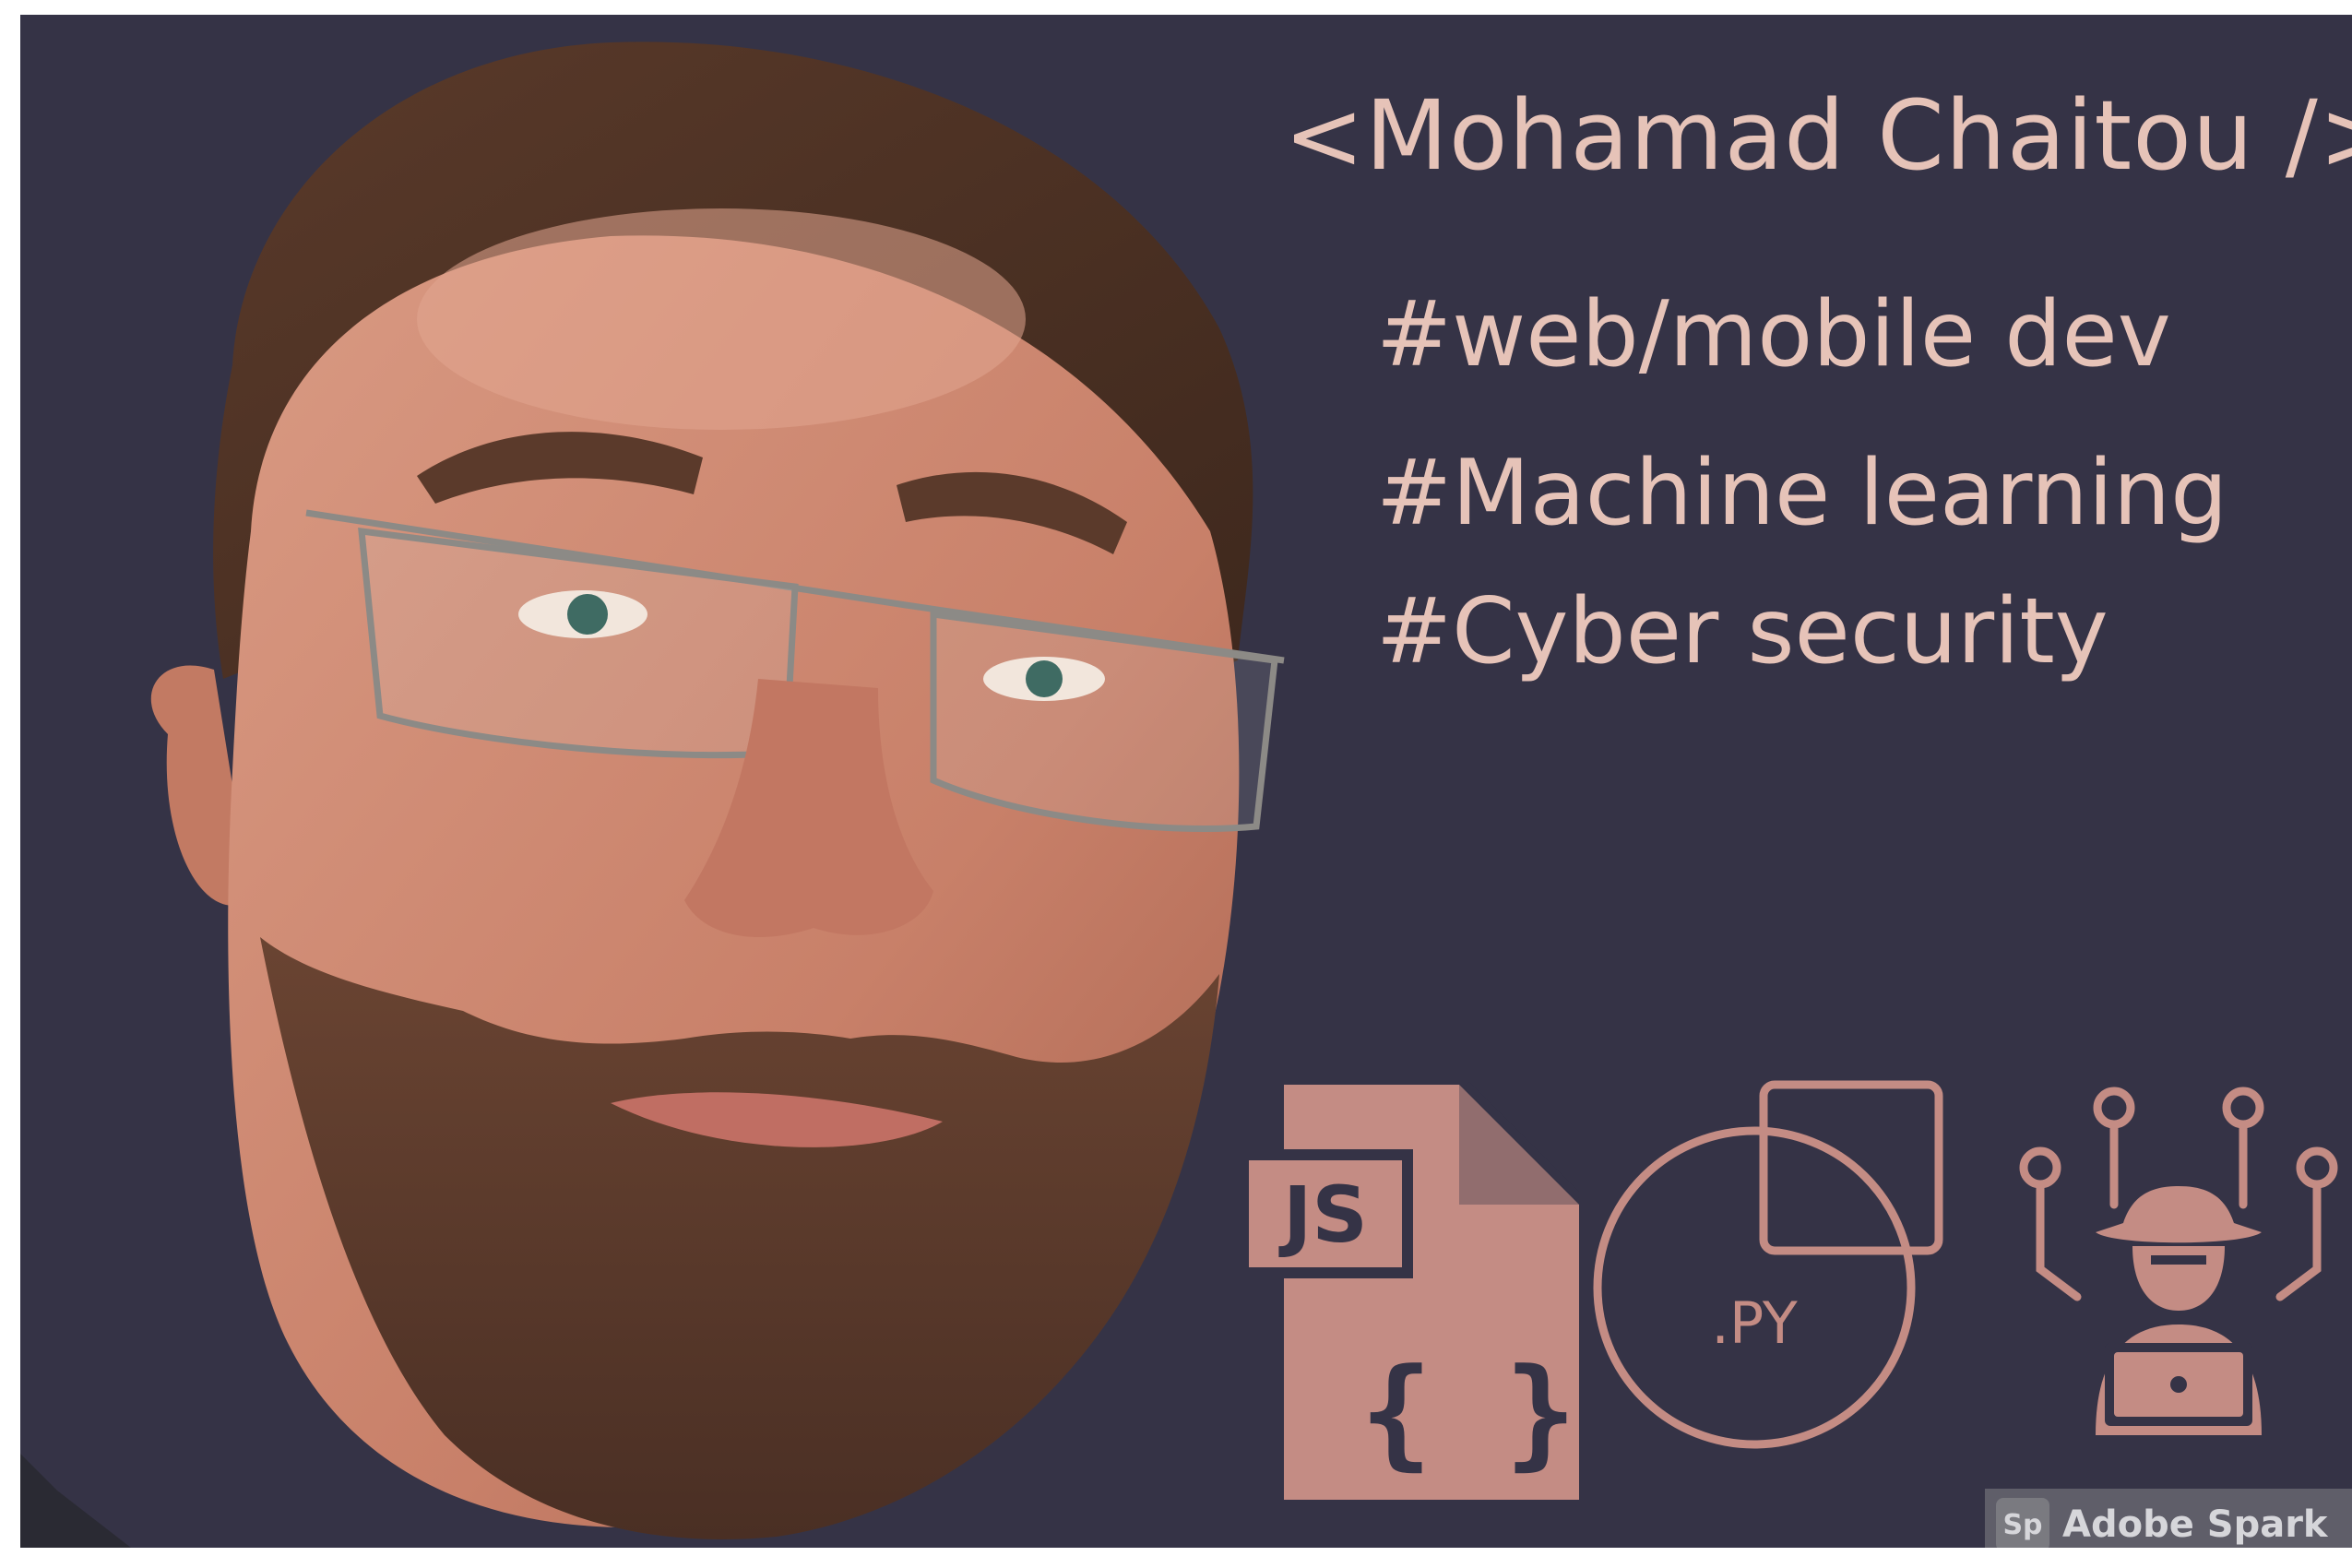  What do you see at coordinates (1754, 1323) in the screenshot?
I see `py-label: .PY` at bounding box center [1754, 1323].